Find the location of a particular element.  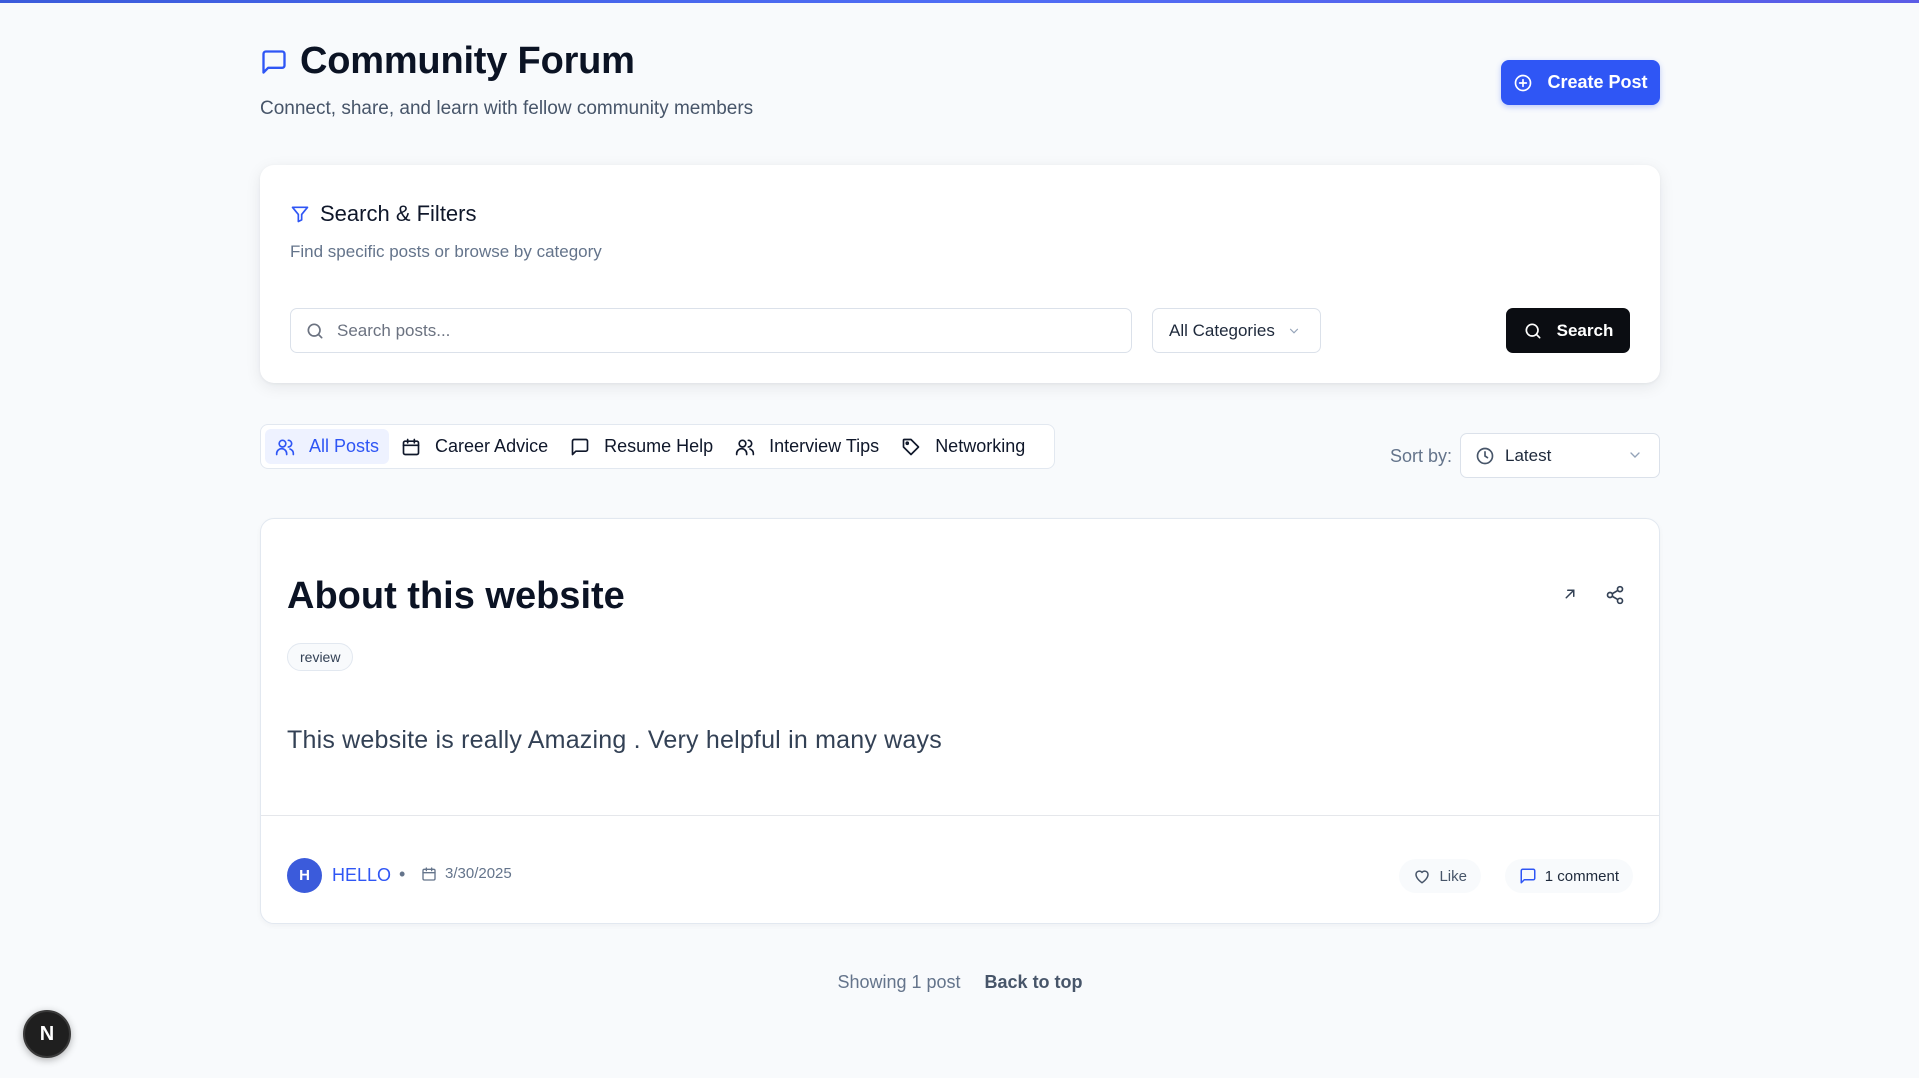

post-date: 3/30/2025 is located at coordinates (466, 873).